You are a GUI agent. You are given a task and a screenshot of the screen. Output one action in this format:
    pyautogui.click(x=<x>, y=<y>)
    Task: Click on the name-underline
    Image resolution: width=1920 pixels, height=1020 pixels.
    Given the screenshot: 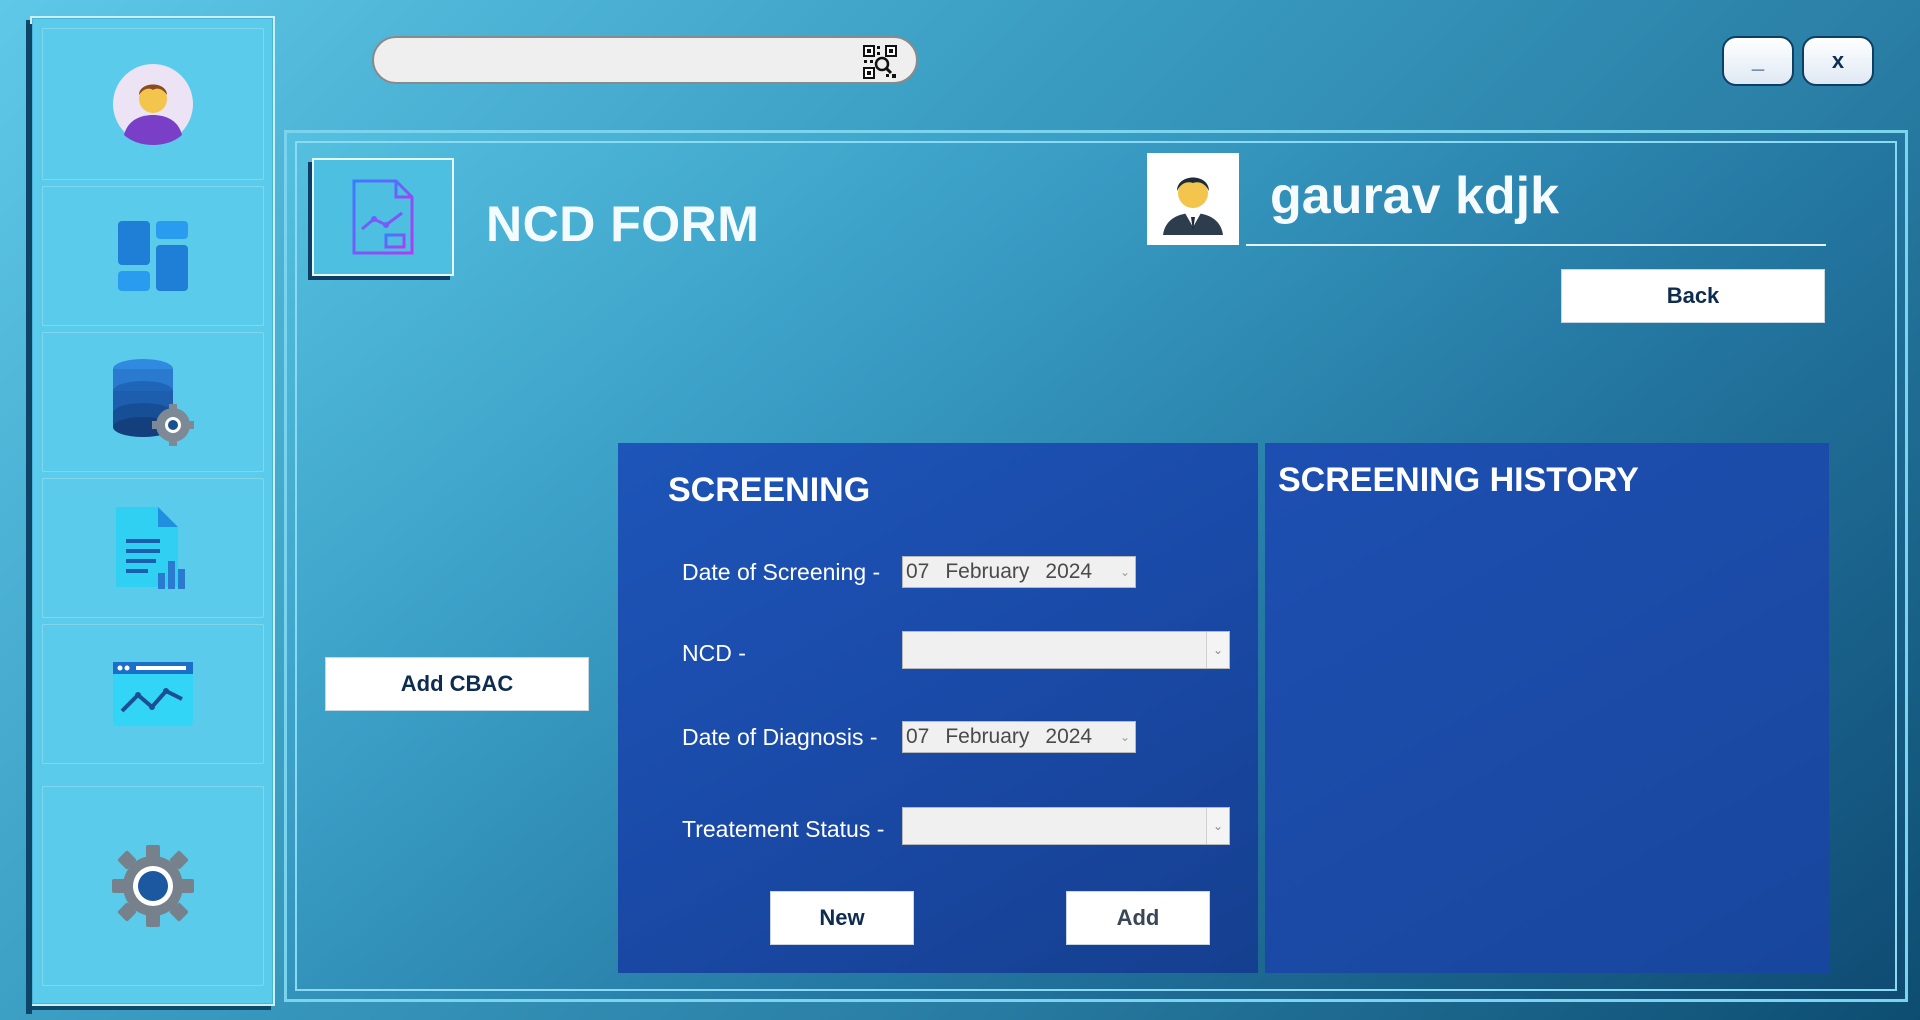 What is the action you would take?
    pyautogui.click(x=1536, y=245)
    